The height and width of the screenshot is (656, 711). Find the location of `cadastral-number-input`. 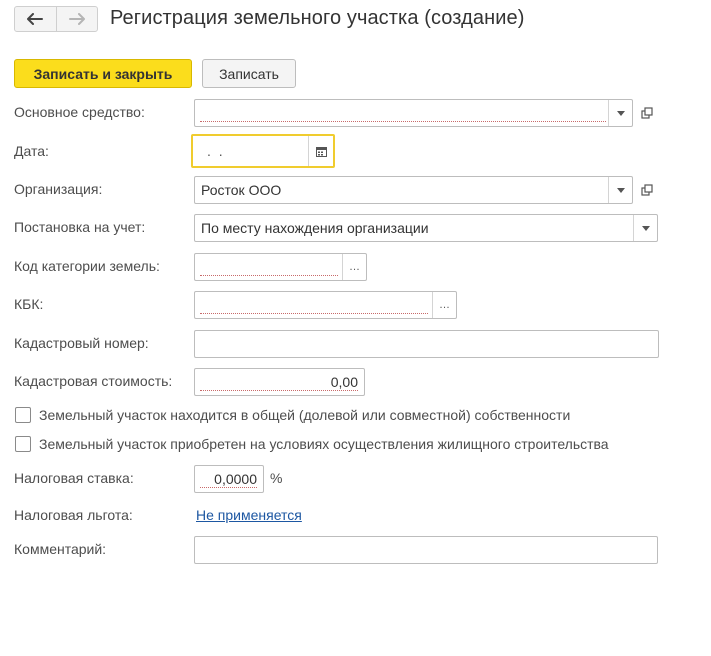

cadastral-number-input is located at coordinates (426, 344).